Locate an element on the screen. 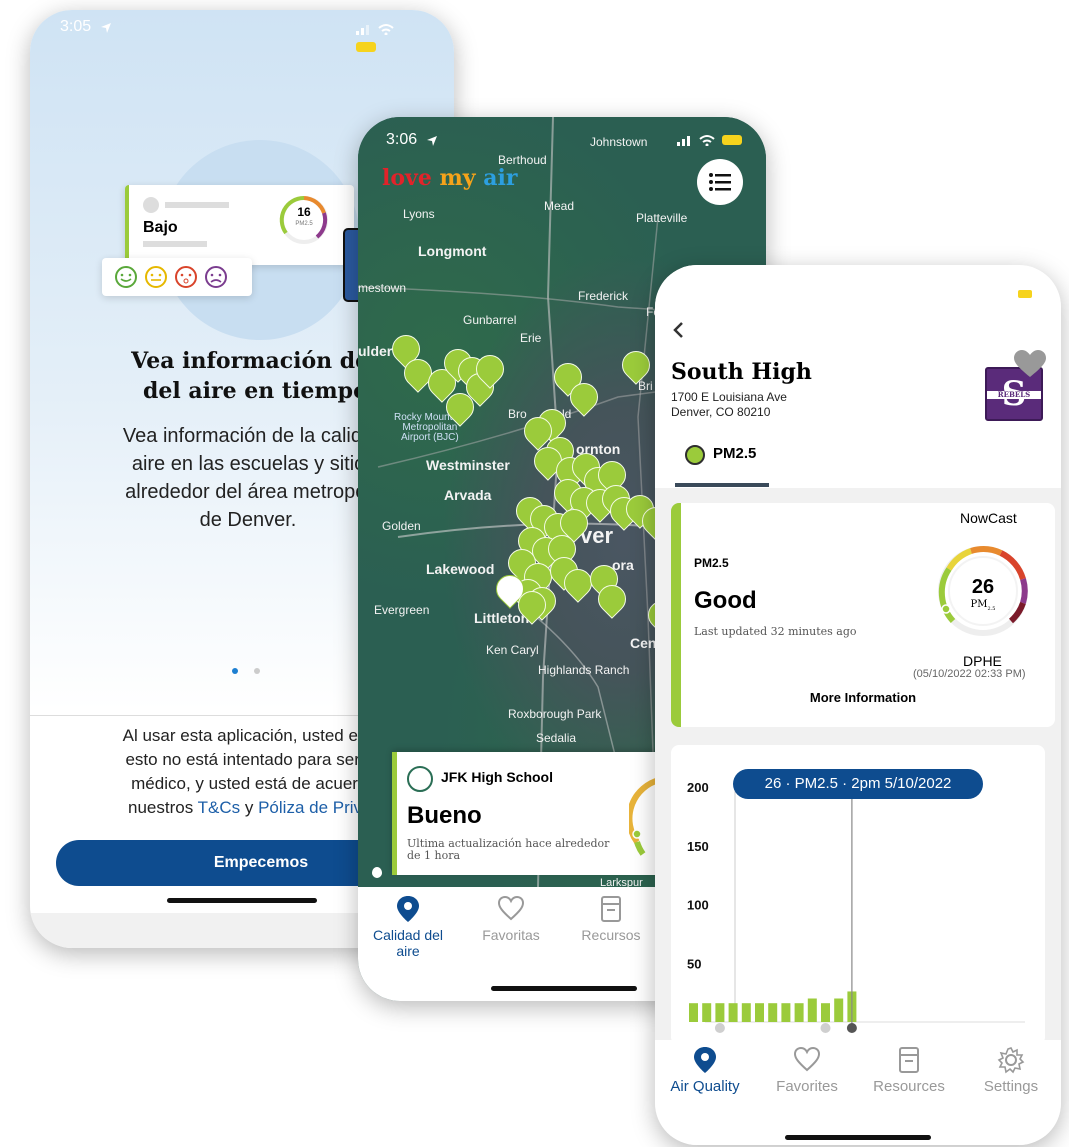  gauge-unit: PM2.5 is located at coordinates (983, 605).